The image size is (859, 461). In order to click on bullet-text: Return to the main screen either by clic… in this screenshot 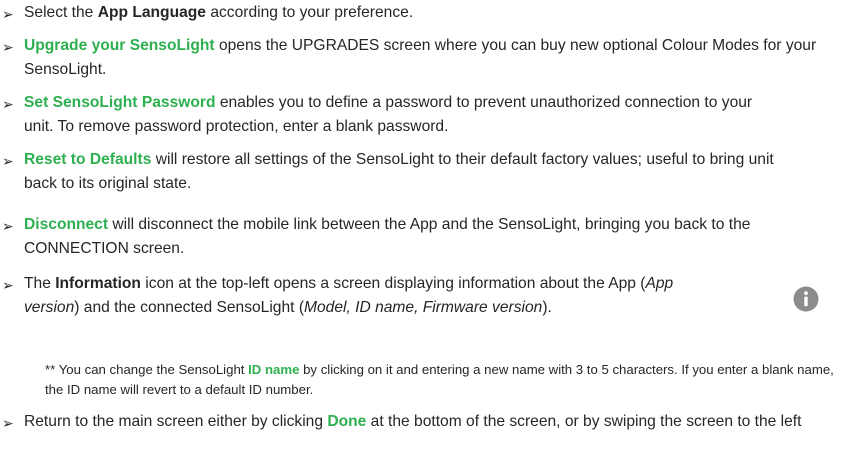, I will do `click(413, 421)`.